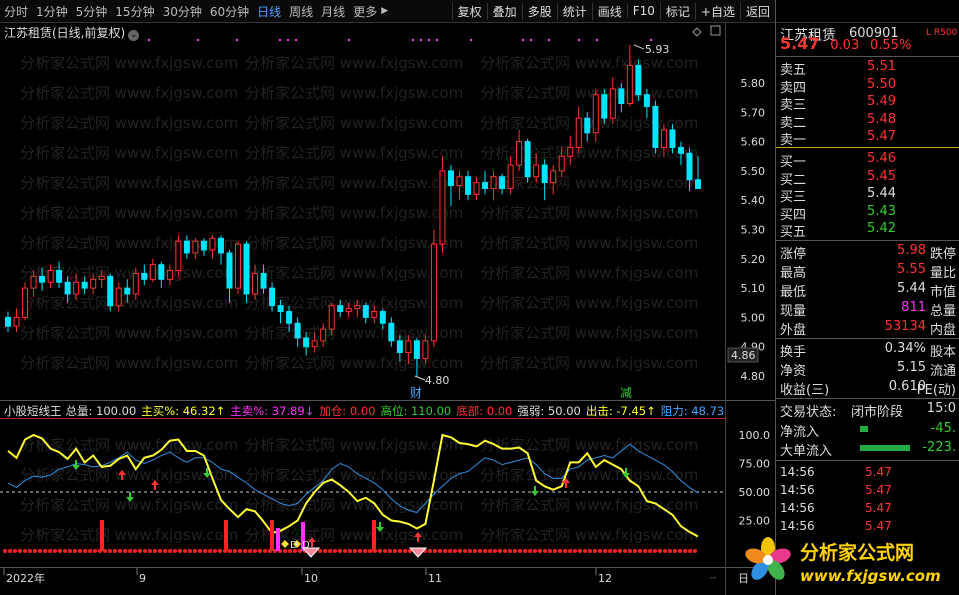  What do you see at coordinates (72, 32) in the screenshot?
I see `chart-title: 江苏租赁(日线,前复权) ⌄` at bounding box center [72, 32].